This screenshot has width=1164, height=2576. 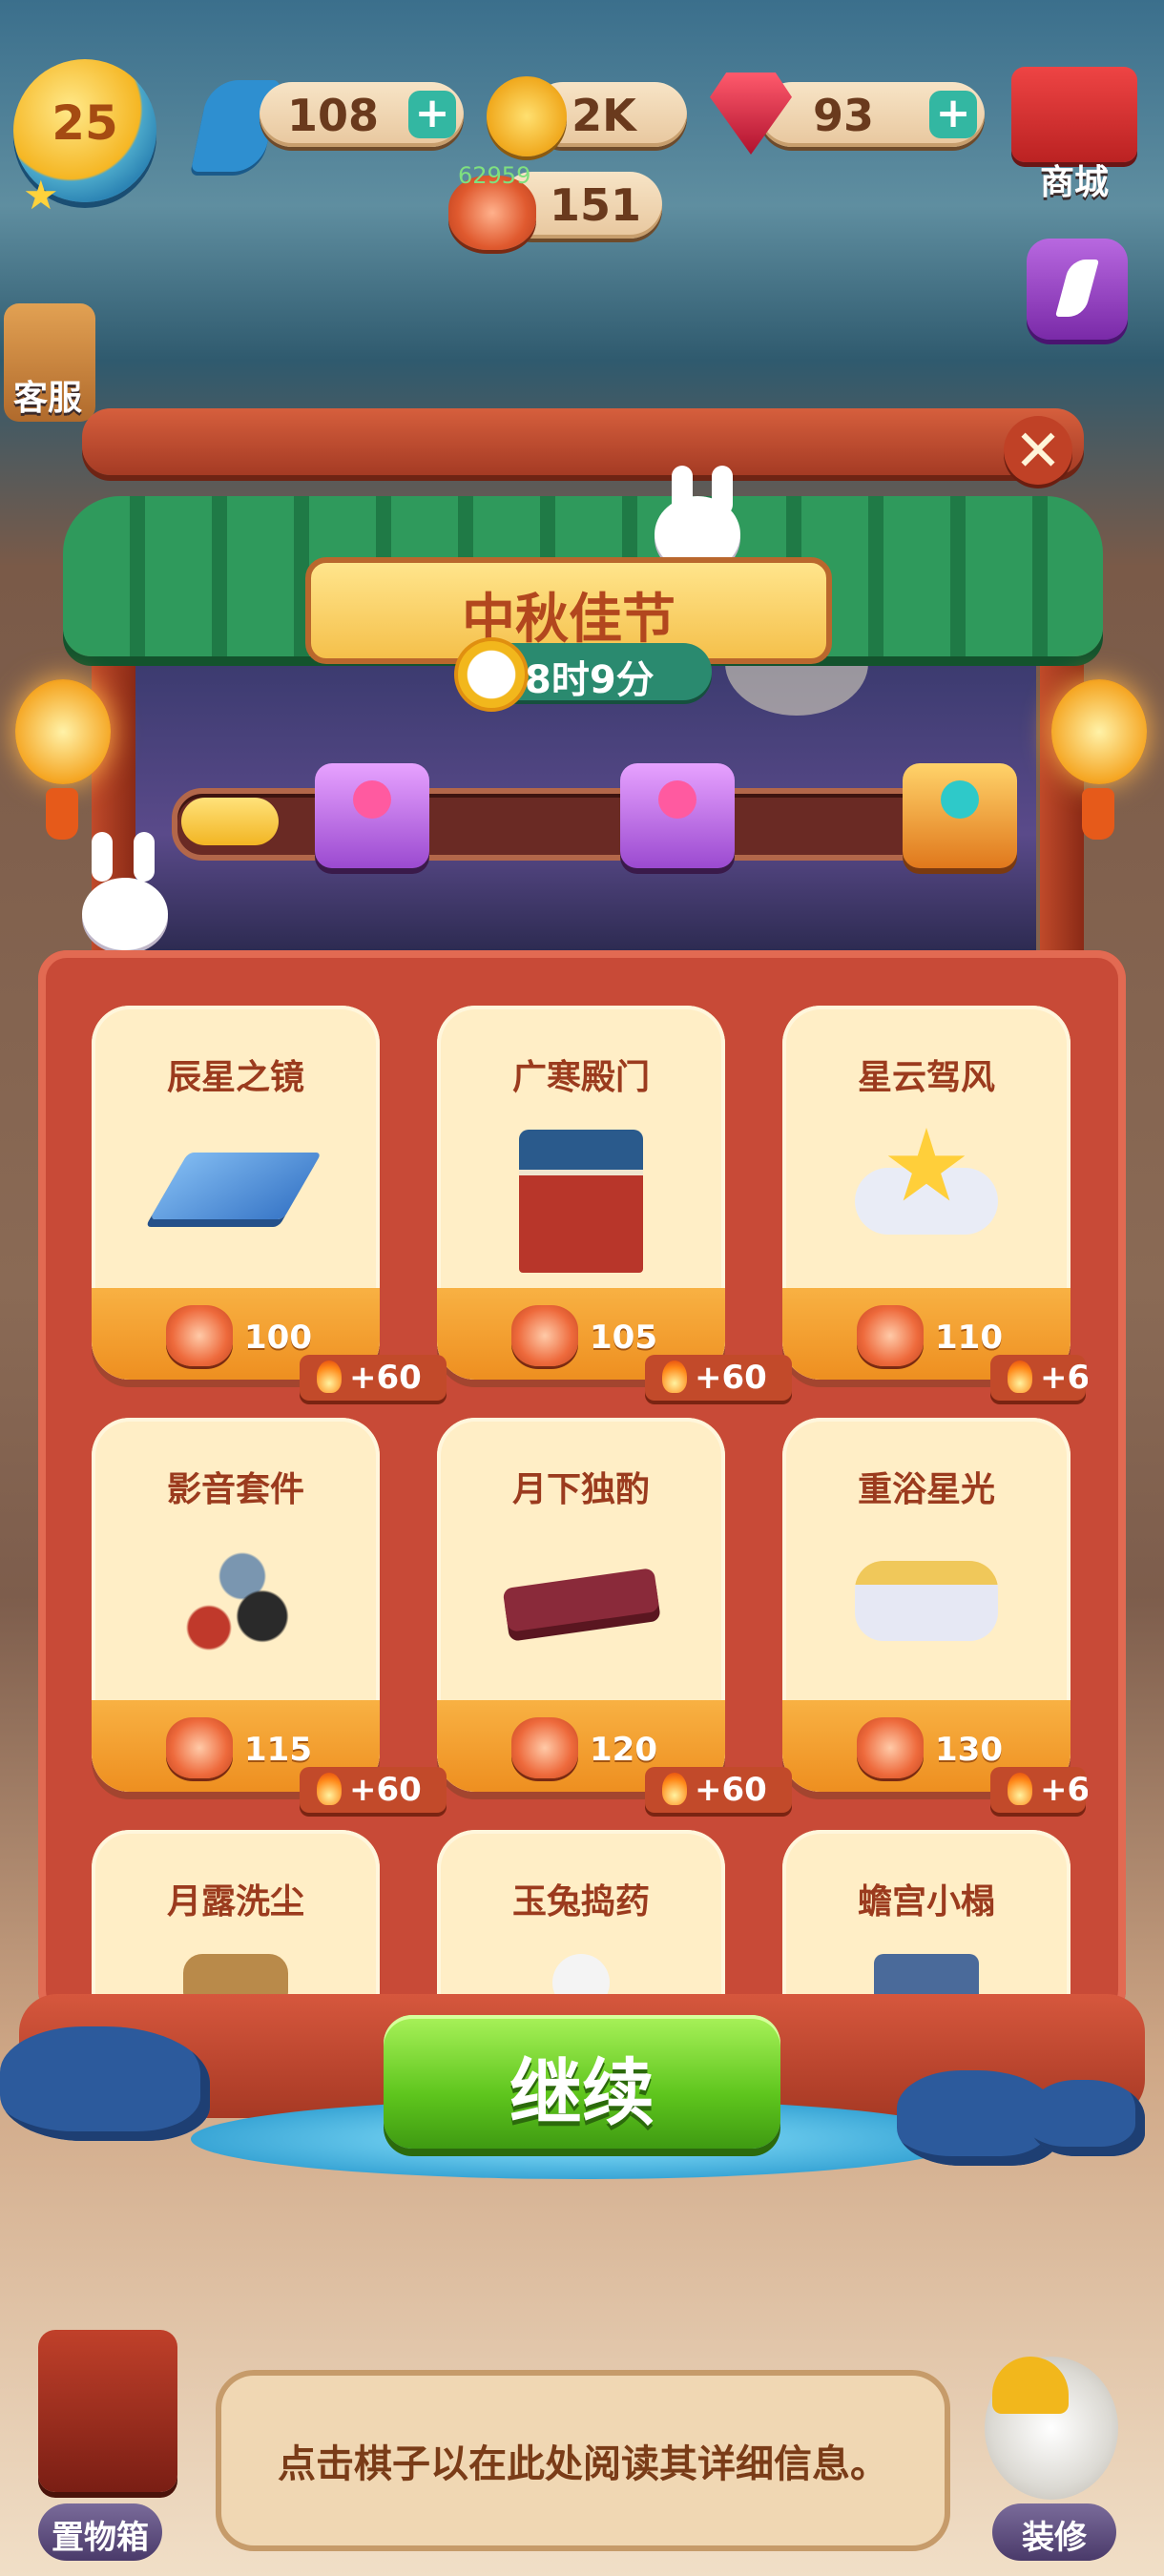 What do you see at coordinates (872, 114) in the screenshot?
I see `gem-counter: 93 +` at bounding box center [872, 114].